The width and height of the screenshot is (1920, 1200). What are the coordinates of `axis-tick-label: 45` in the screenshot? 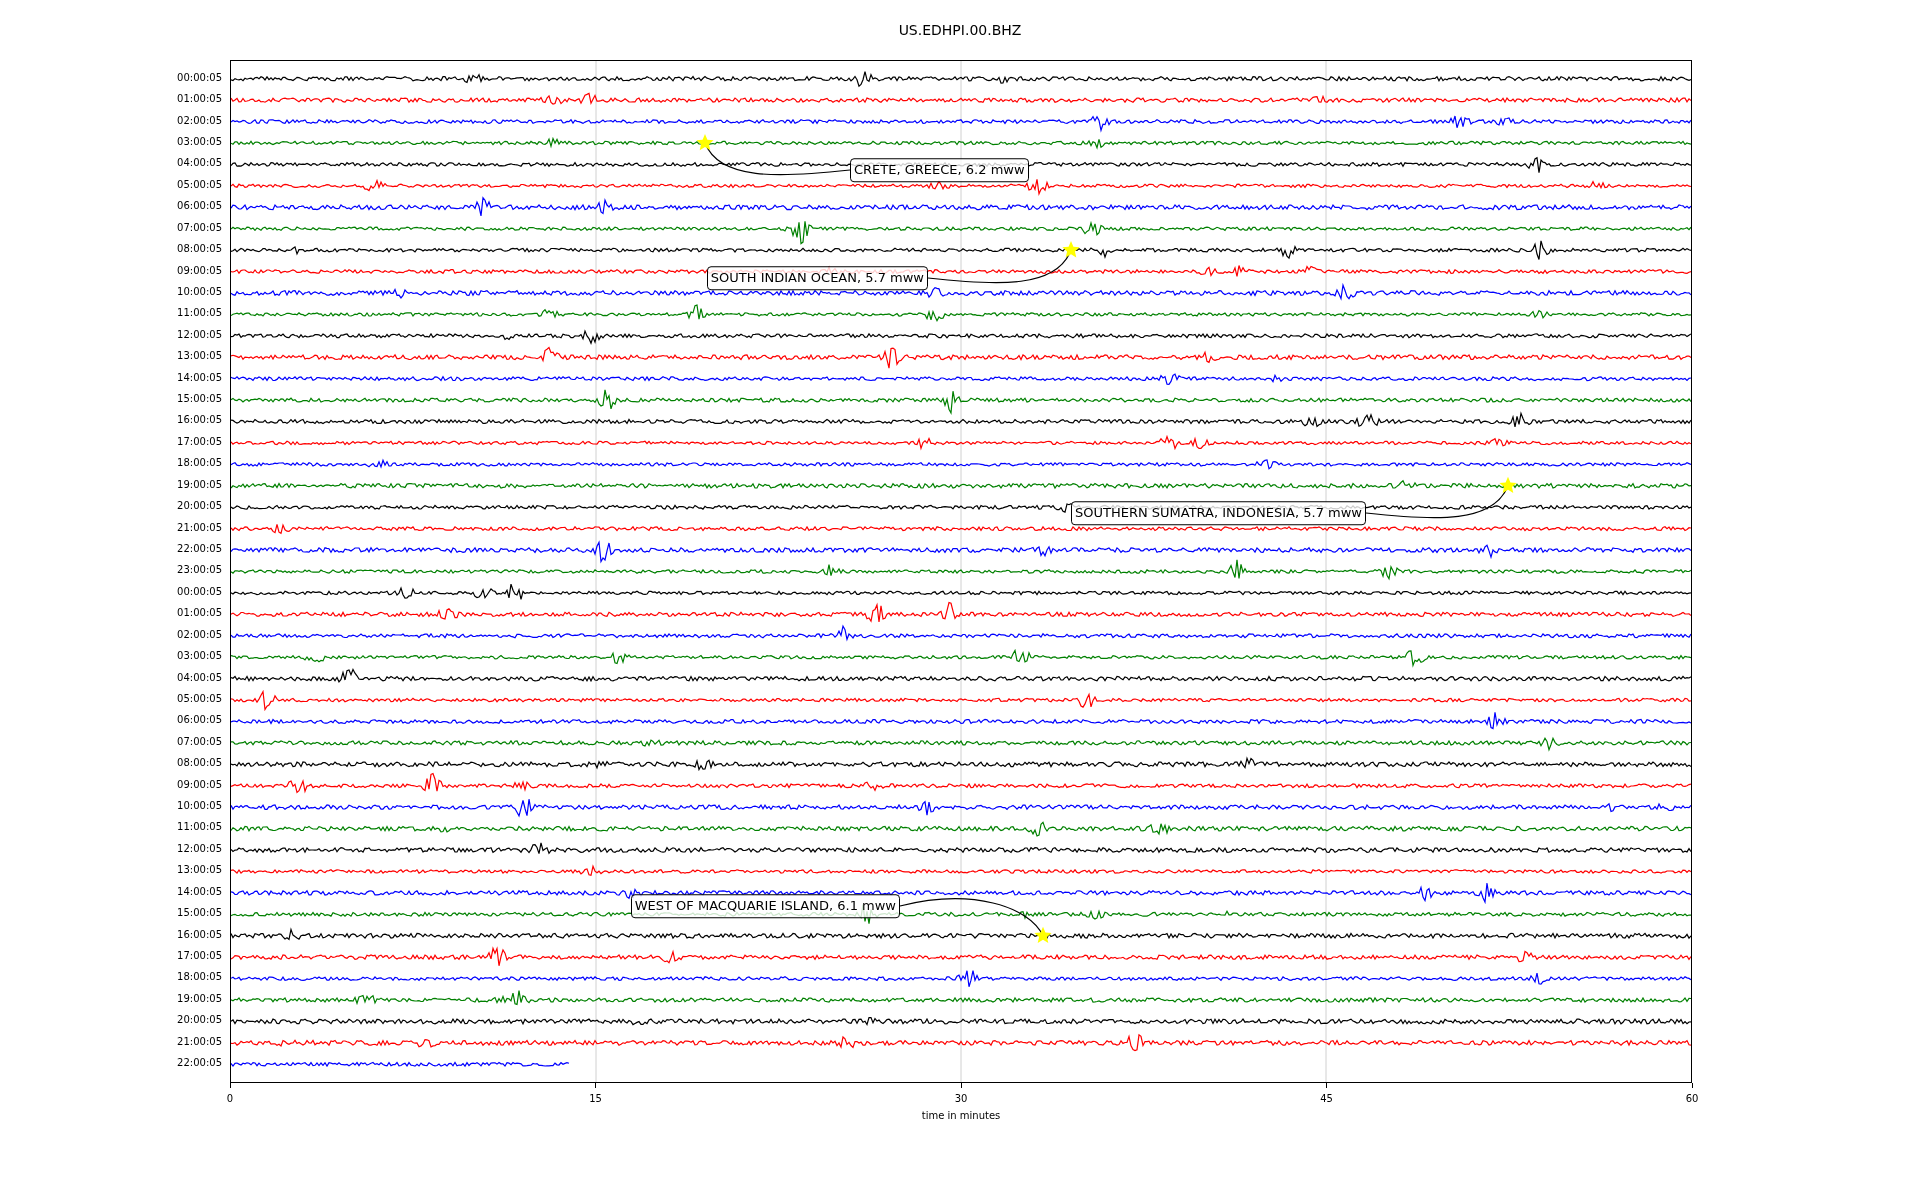 It's located at (1326, 1099).